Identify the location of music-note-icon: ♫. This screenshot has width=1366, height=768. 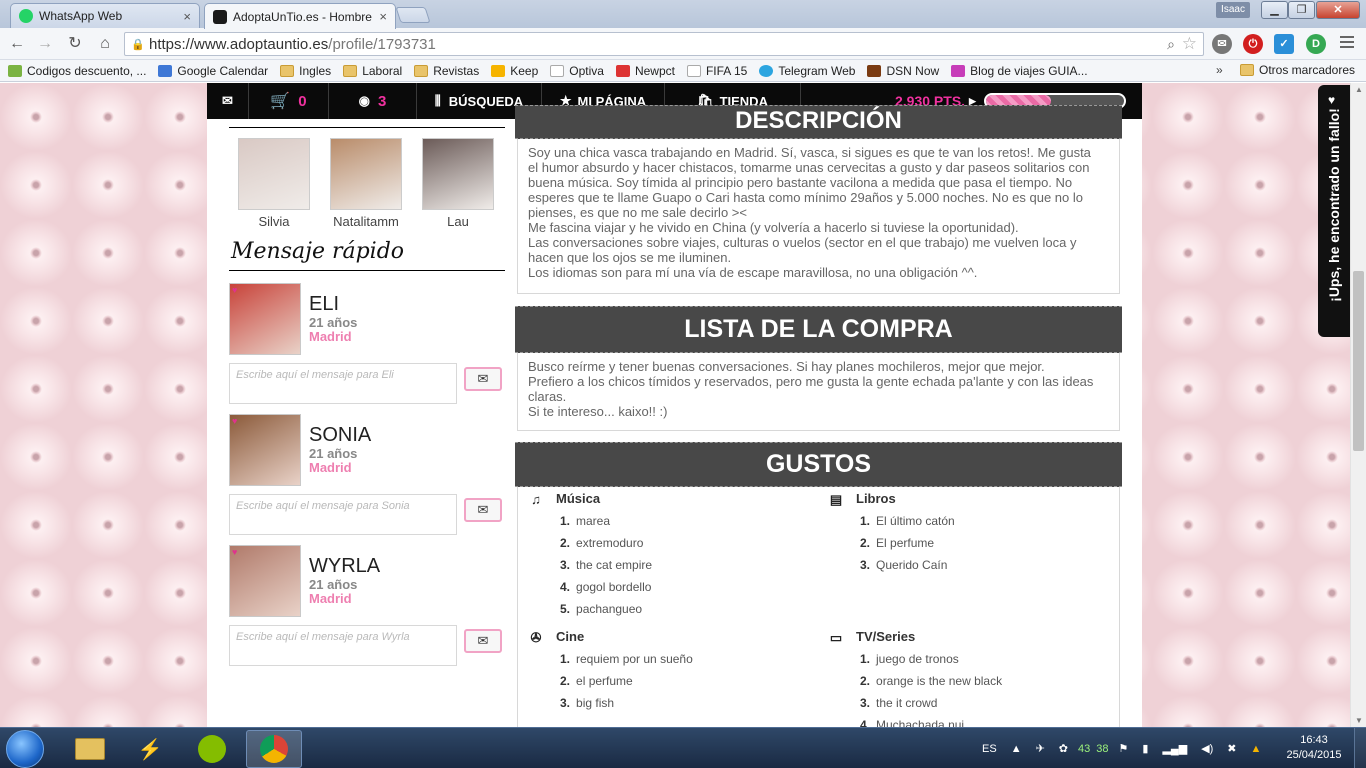
(536, 499).